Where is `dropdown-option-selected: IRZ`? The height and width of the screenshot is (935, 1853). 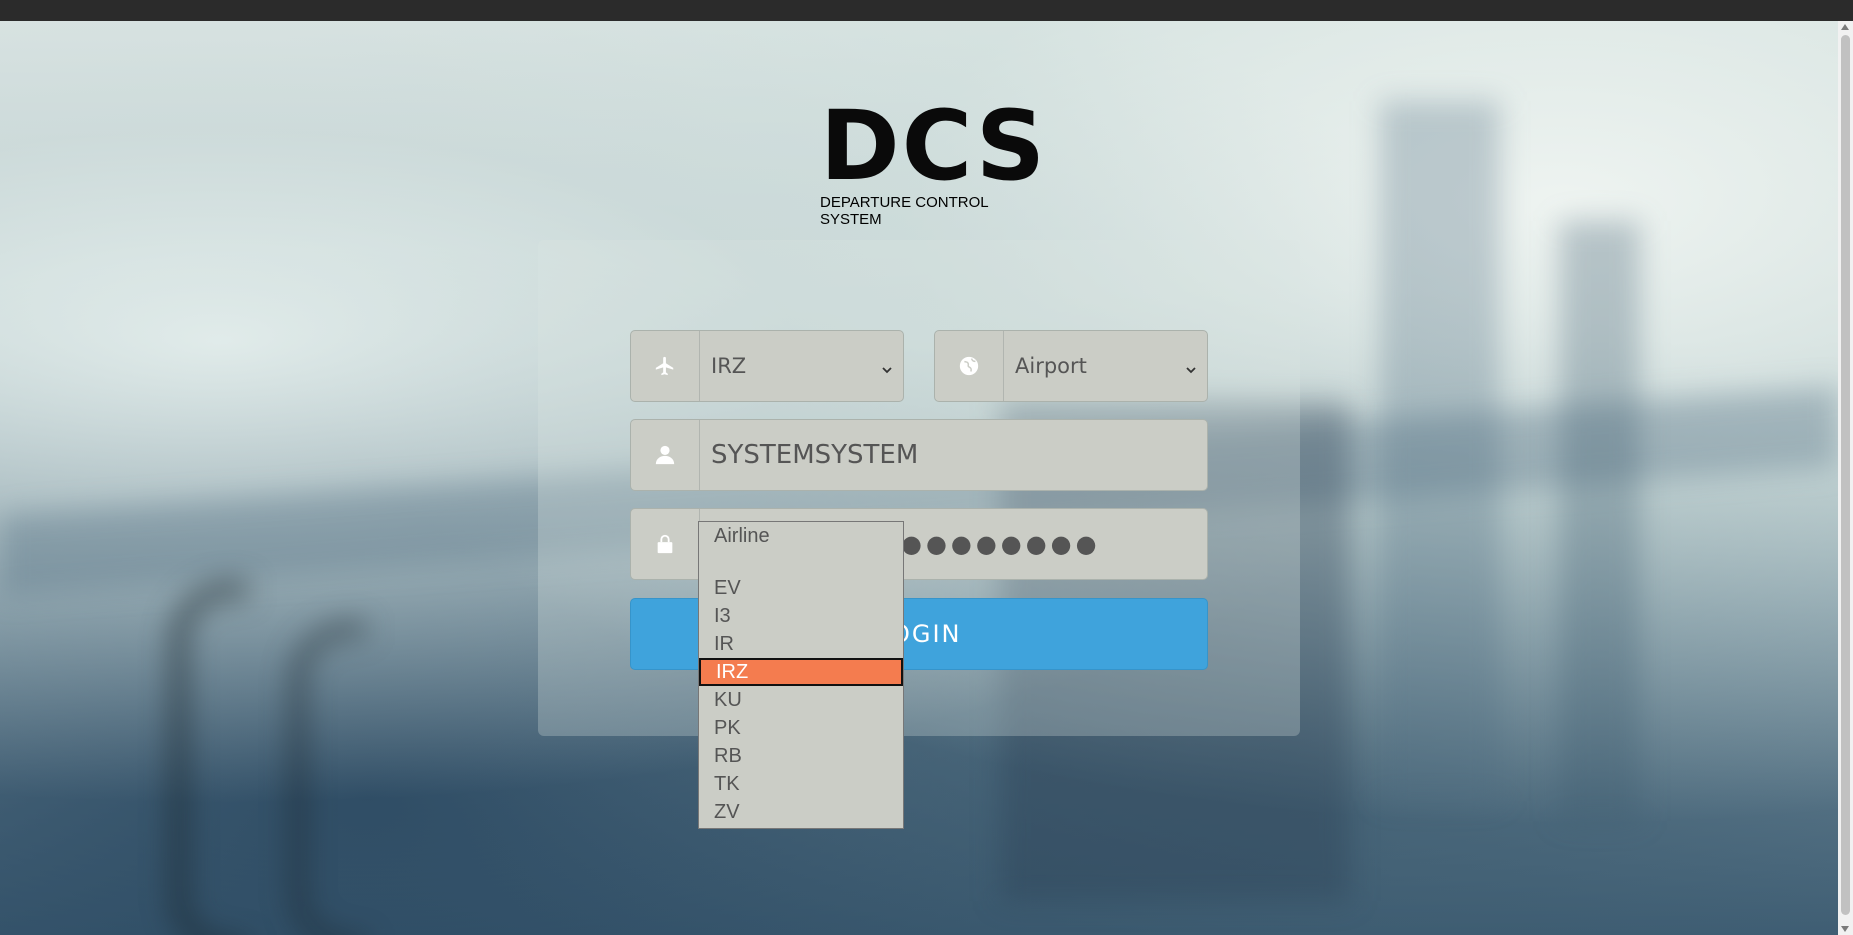
dropdown-option-selected: IRZ is located at coordinates (801, 672).